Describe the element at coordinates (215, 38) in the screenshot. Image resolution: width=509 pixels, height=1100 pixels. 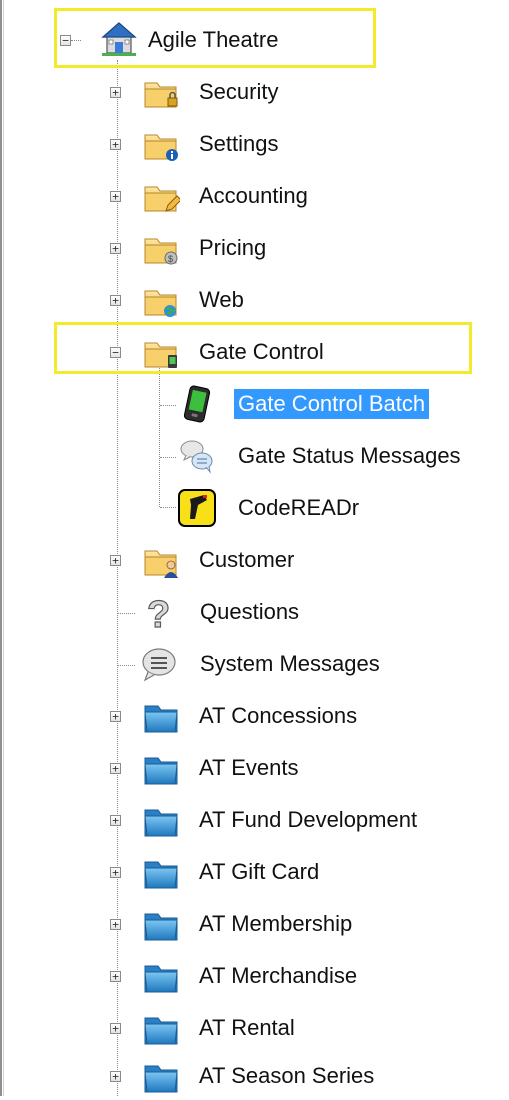
I see `highlight-box-agile-theatre` at that location.